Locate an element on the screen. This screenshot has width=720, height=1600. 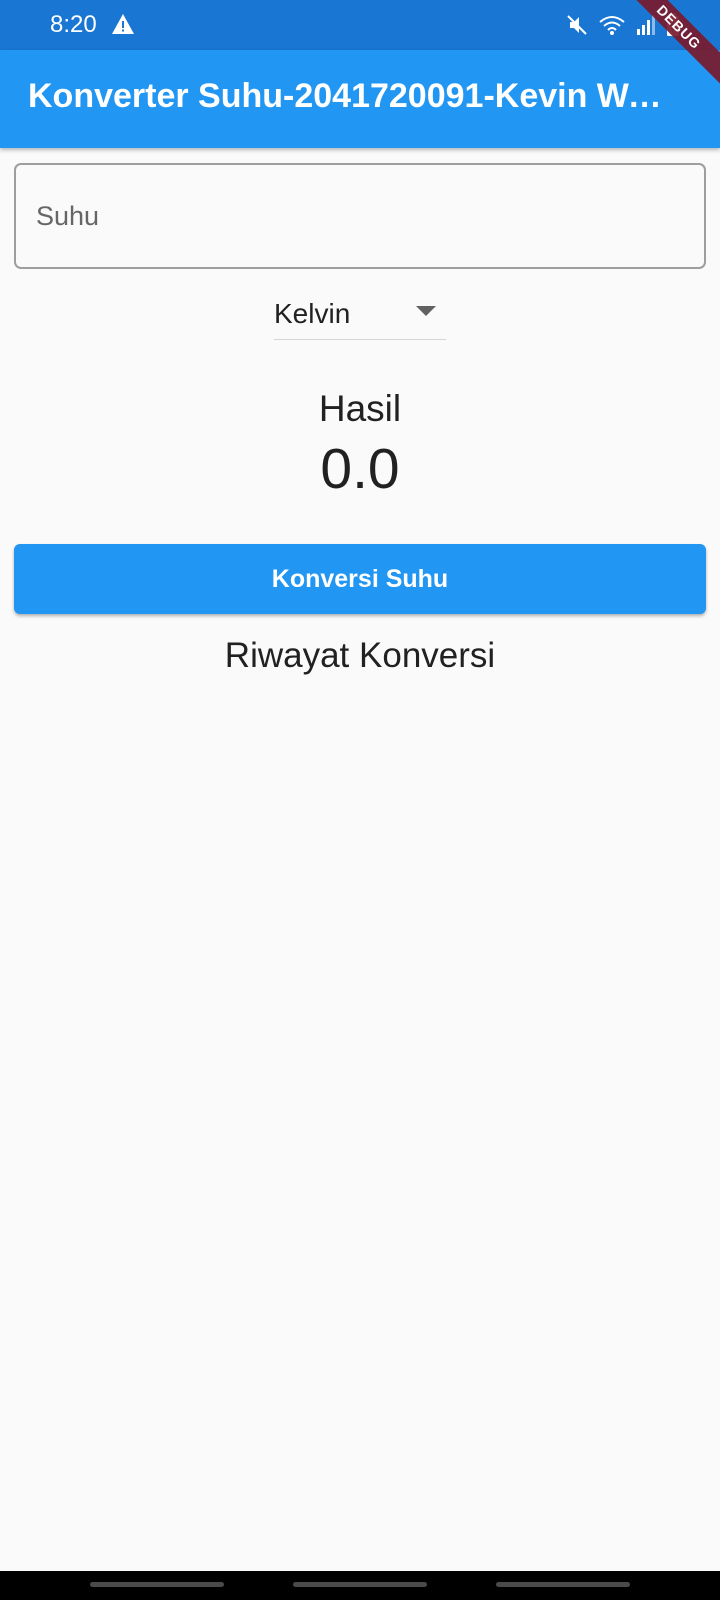
suhu-input is located at coordinates (360, 216).